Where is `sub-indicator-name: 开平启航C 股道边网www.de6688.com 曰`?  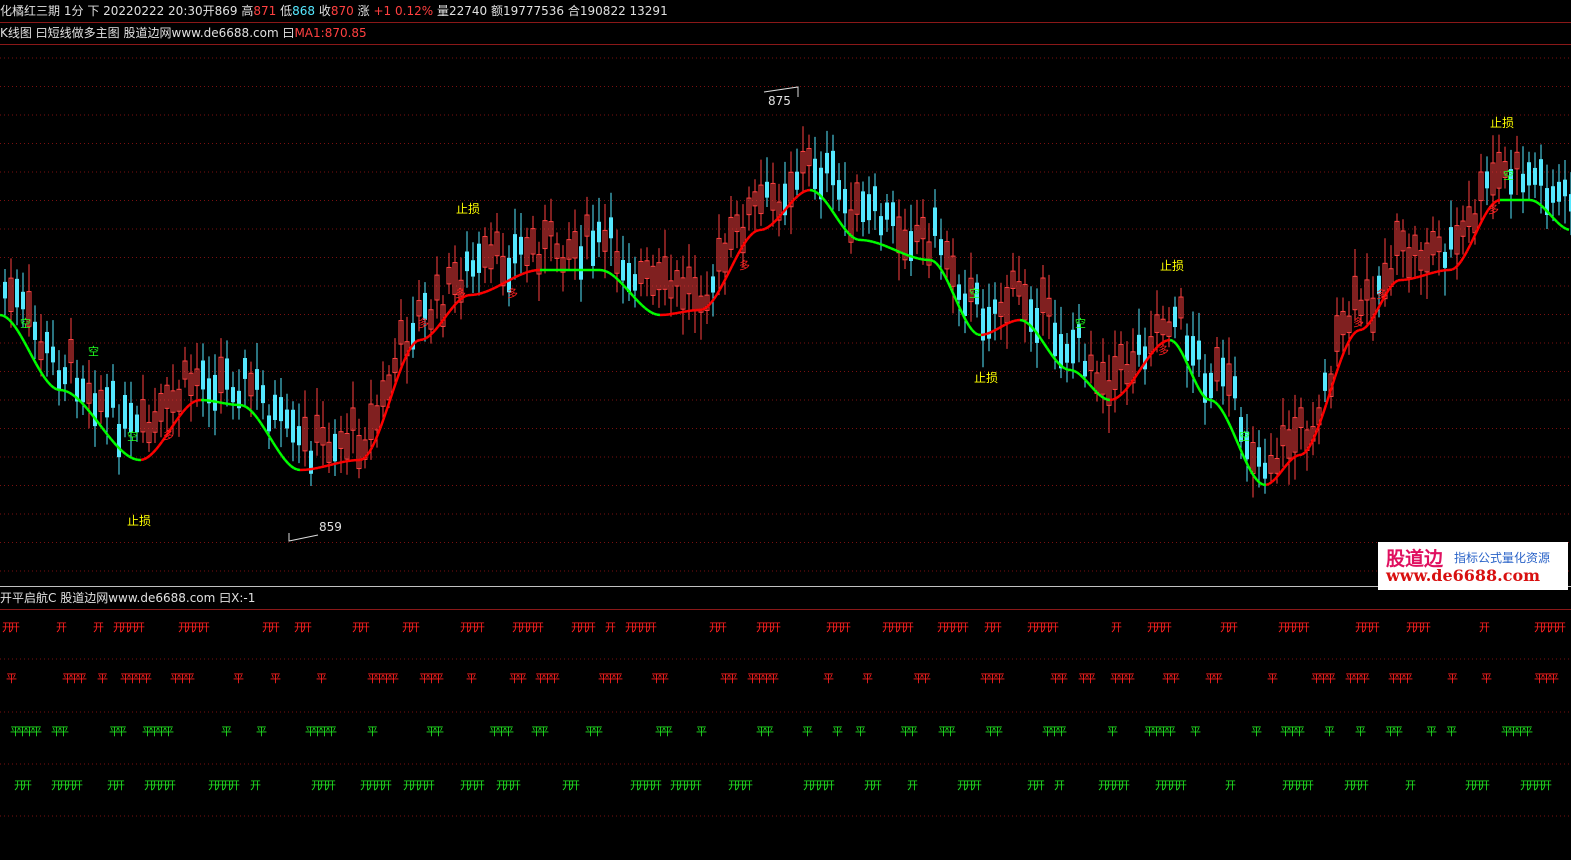 sub-indicator-name: 开平启航C 股道边网www.de6688.com 曰 is located at coordinates (115, 598).